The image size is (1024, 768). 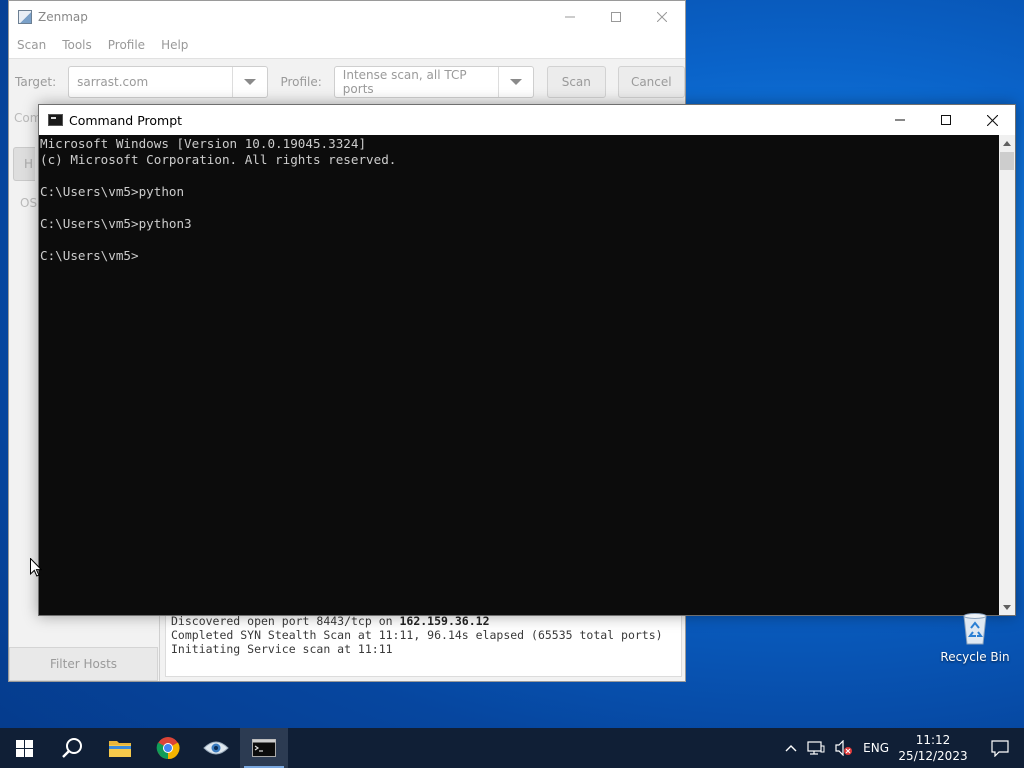 I want to click on cmd-minimize-button, so click(x=900, y=120).